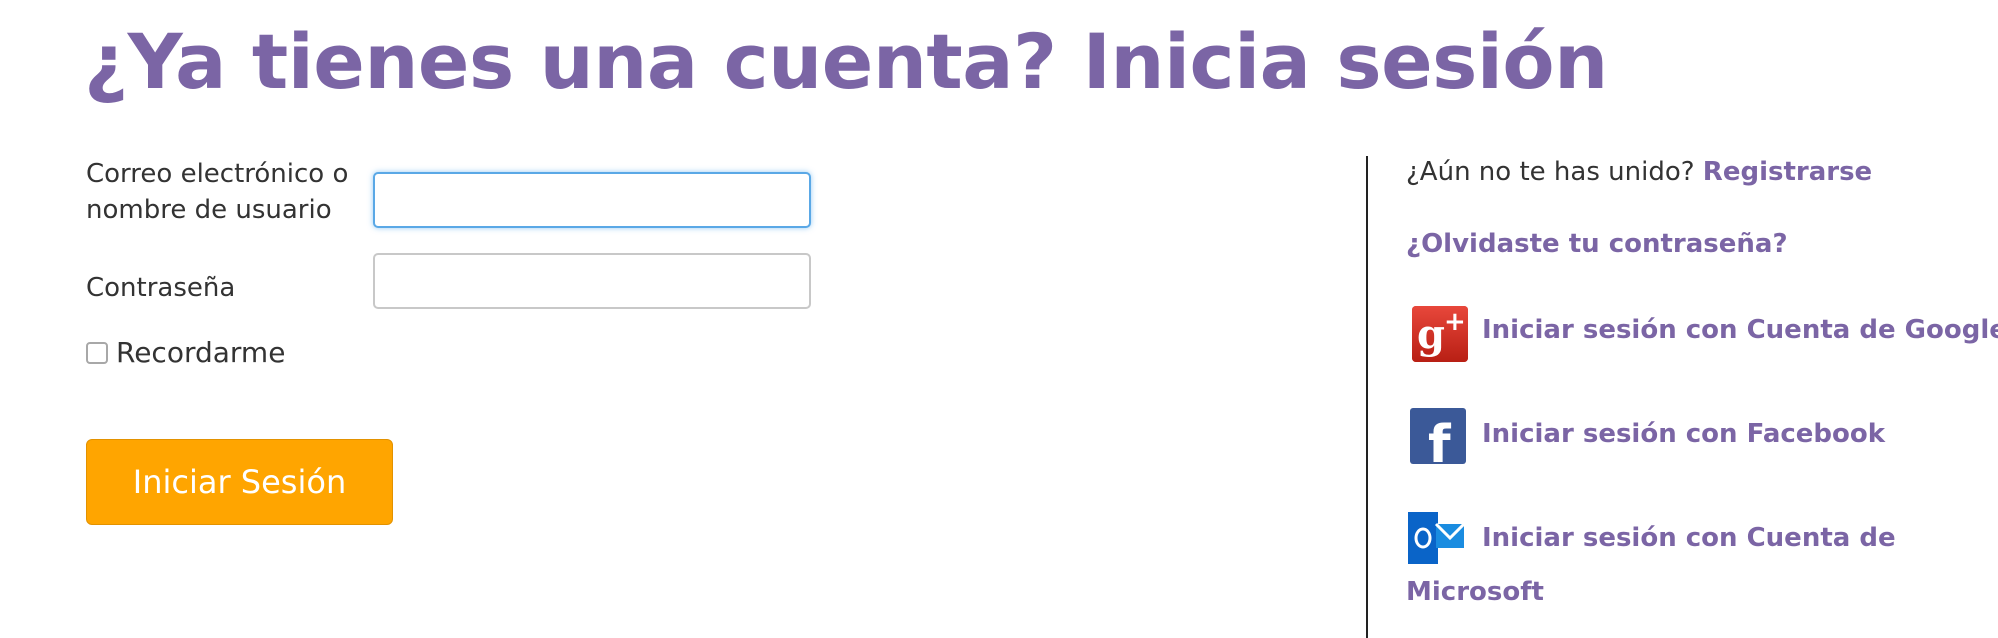 This screenshot has height=638, width=1998. What do you see at coordinates (1436, 538) in the screenshot?
I see `outlook-icon` at bounding box center [1436, 538].